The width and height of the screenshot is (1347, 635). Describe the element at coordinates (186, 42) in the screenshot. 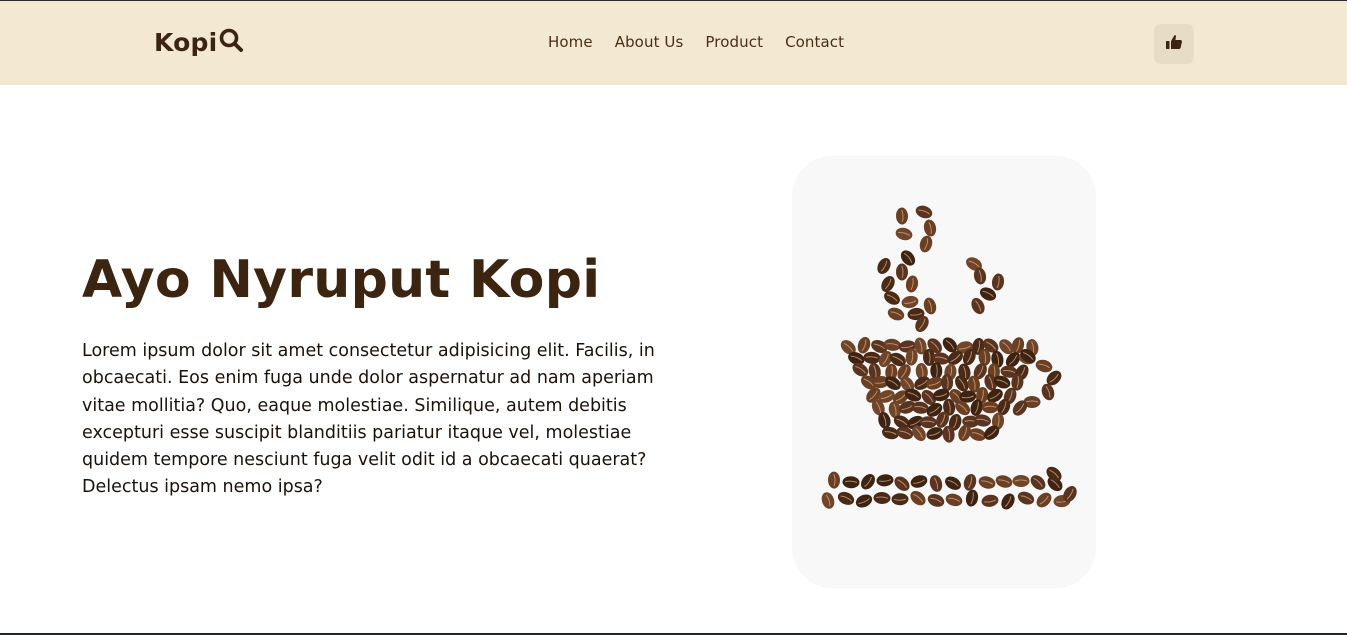

I see `brand-name: Kopi` at that location.